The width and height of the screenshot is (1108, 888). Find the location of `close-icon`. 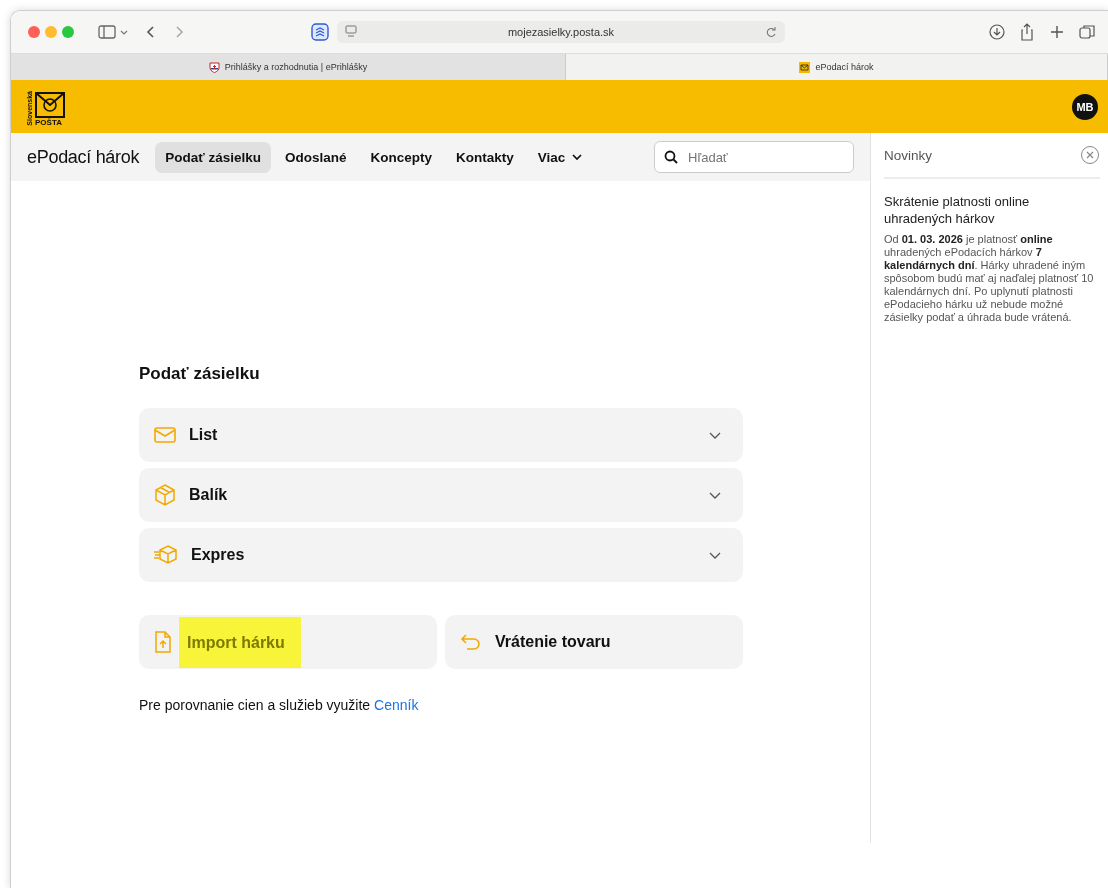

close-icon is located at coordinates (1090, 155).